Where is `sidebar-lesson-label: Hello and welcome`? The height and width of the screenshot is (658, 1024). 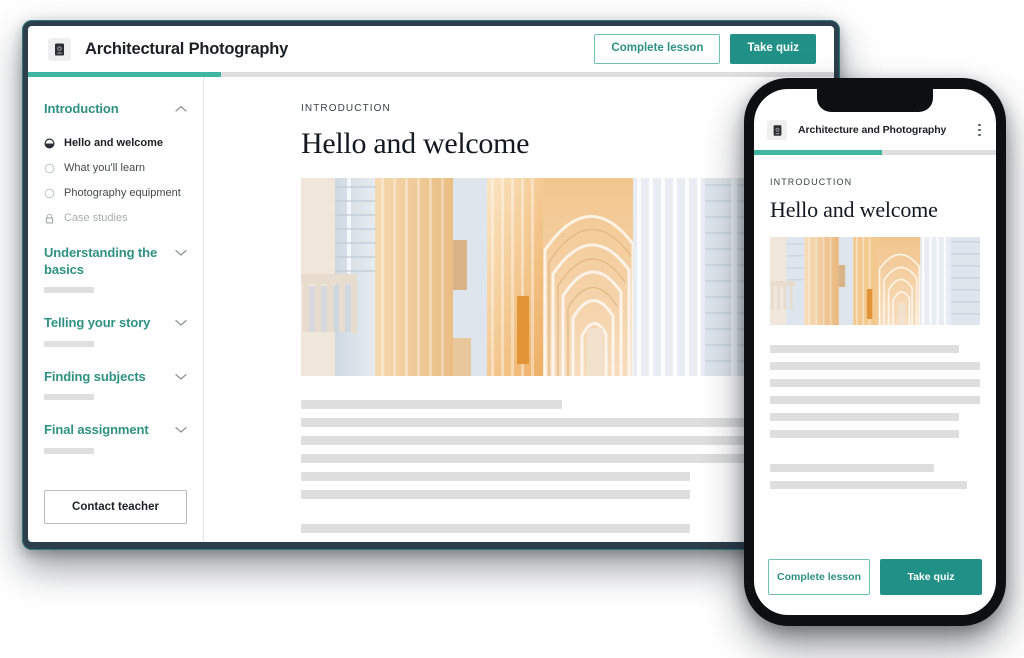 sidebar-lesson-label: Hello and welcome is located at coordinates (114, 142).